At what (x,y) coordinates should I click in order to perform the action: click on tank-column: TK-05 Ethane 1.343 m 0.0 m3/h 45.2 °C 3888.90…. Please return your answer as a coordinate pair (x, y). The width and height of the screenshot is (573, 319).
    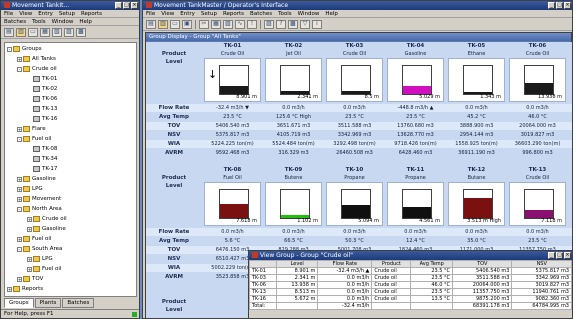
    Looking at the image, I should click on (476, 99).